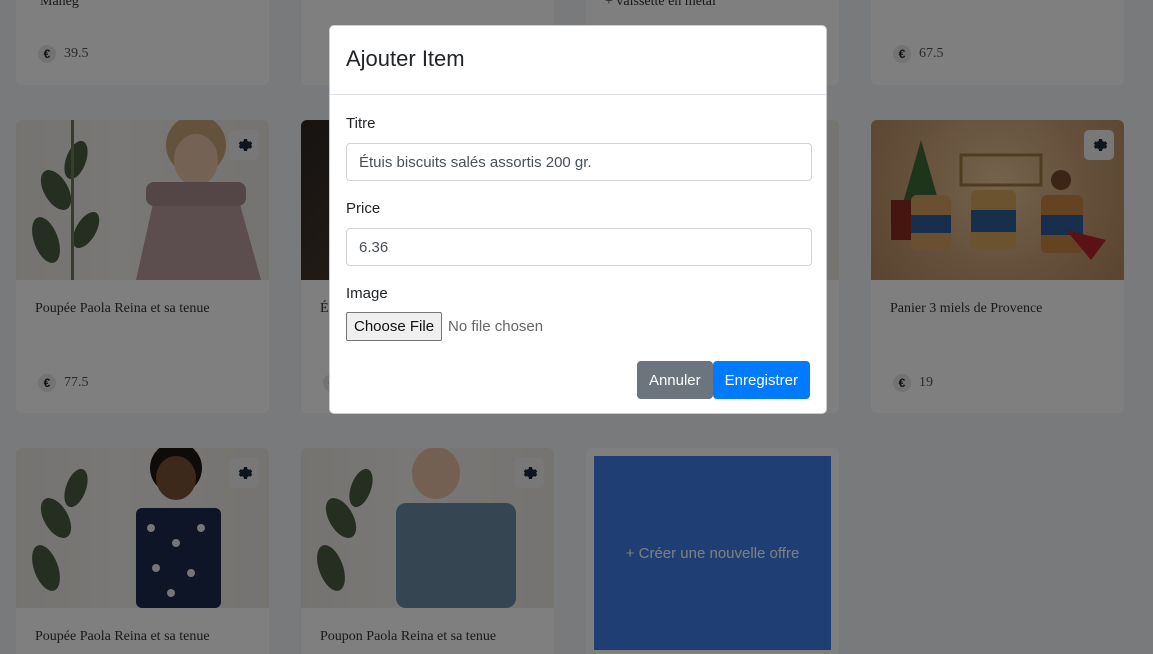  I want to click on titre-label: Titre, so click(361, 123).